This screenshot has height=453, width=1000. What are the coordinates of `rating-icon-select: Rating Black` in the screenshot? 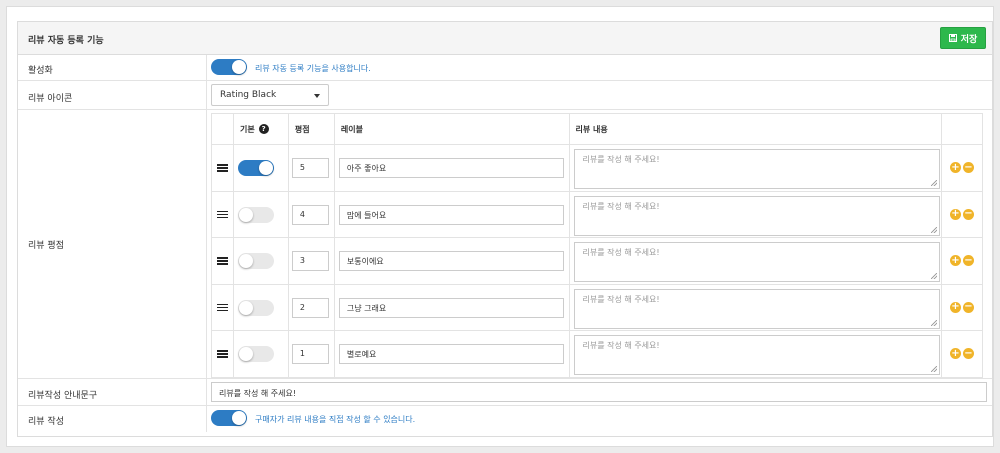 It's located at (270, 95).